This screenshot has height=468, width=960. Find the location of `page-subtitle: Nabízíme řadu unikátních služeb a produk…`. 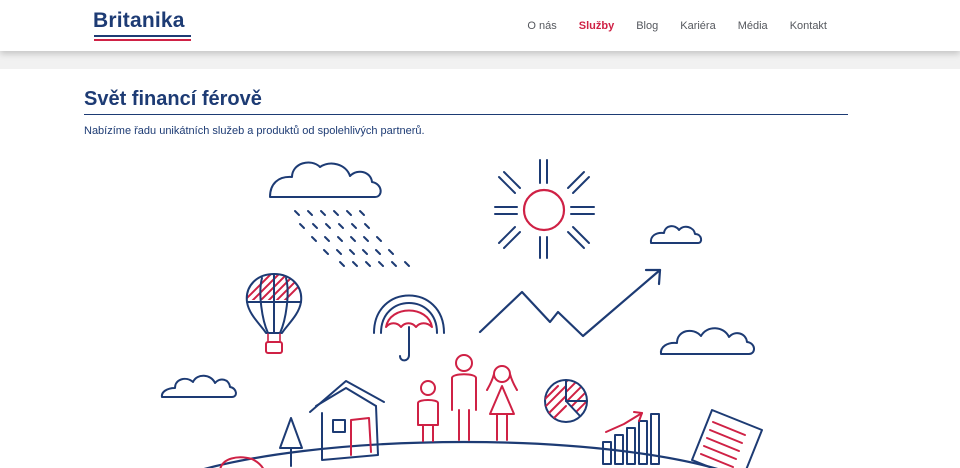

page-subtitle: Nabízíme řadu unikátních služeb a produk… is located at coordinates (254, 131).